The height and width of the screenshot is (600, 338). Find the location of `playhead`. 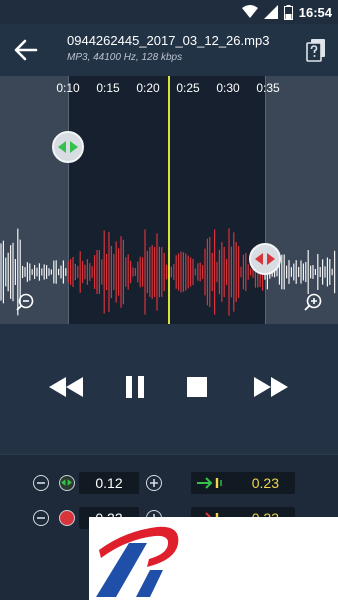

playhead is located at coordinates (169, 200).